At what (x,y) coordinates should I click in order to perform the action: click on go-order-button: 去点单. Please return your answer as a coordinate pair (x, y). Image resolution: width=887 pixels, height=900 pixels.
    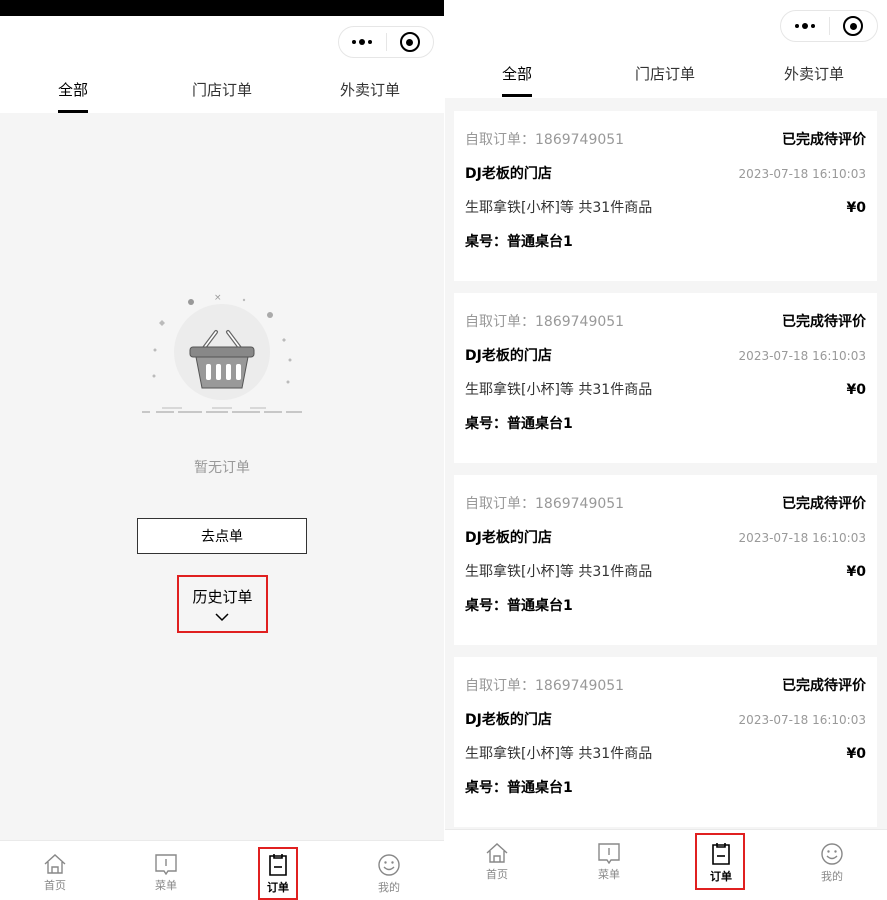
    Looking at the image, I should click on (222, 536).